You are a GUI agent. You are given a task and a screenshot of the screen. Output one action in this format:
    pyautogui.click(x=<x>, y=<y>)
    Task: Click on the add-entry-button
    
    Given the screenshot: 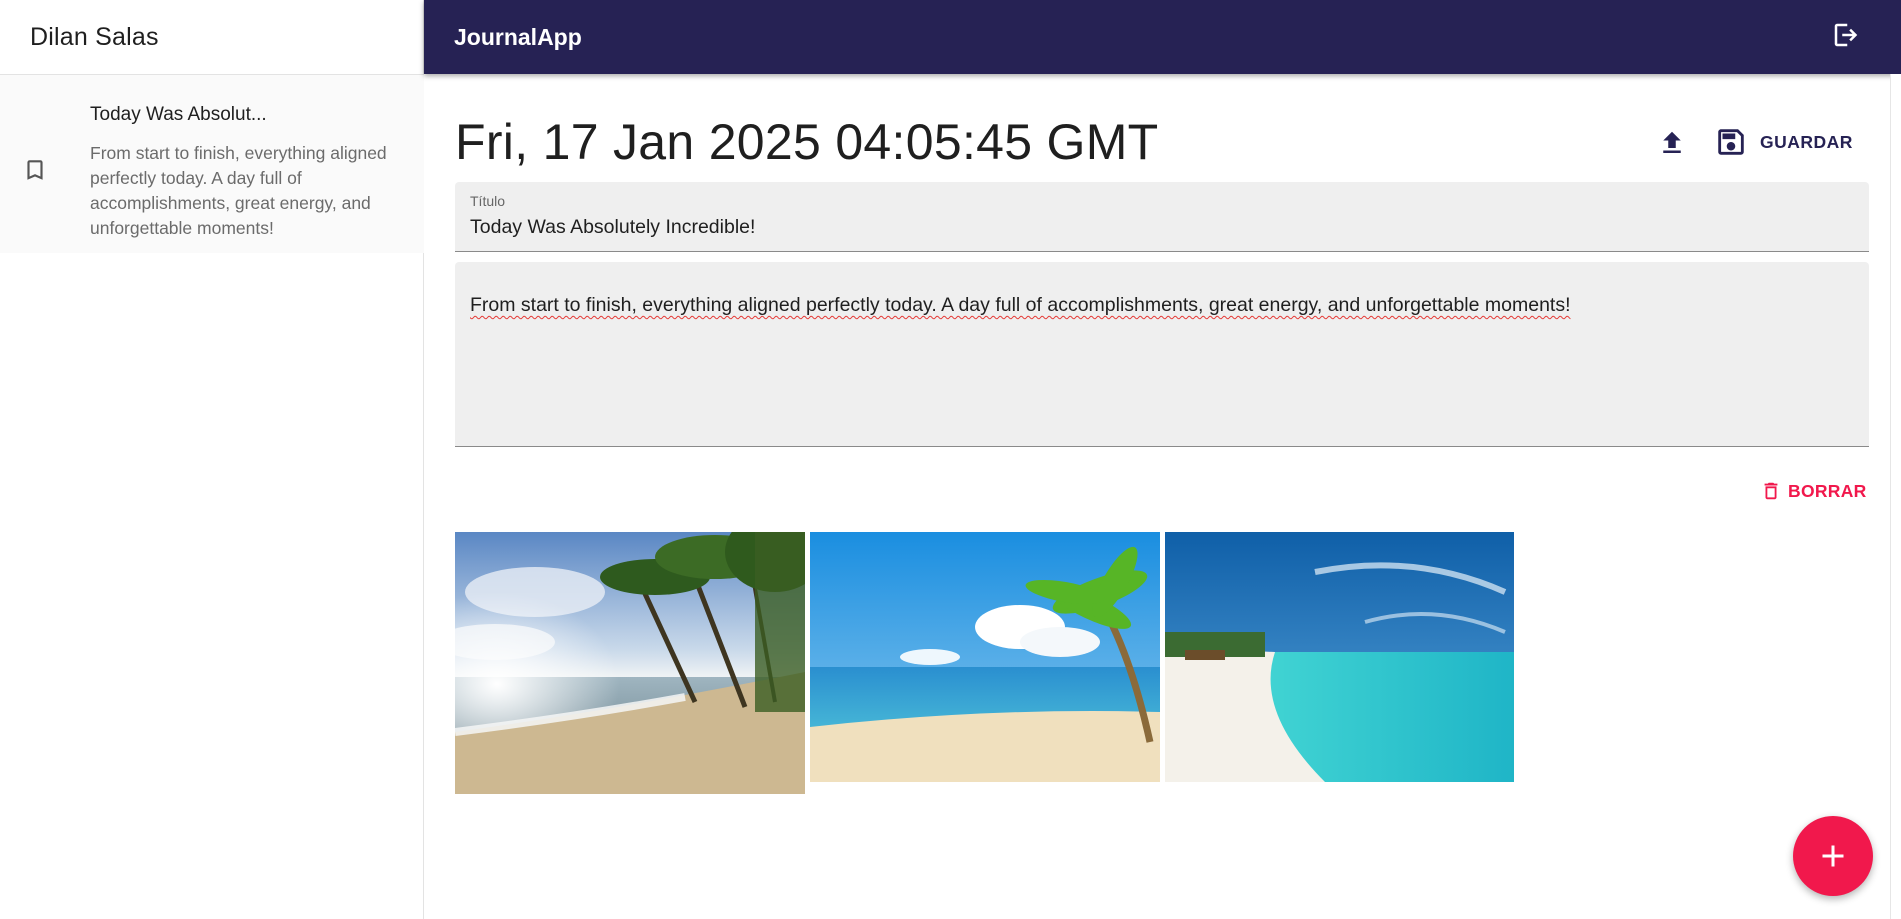 What is the action you would take?
    pyautogui.click(x=1833, y=856)
    